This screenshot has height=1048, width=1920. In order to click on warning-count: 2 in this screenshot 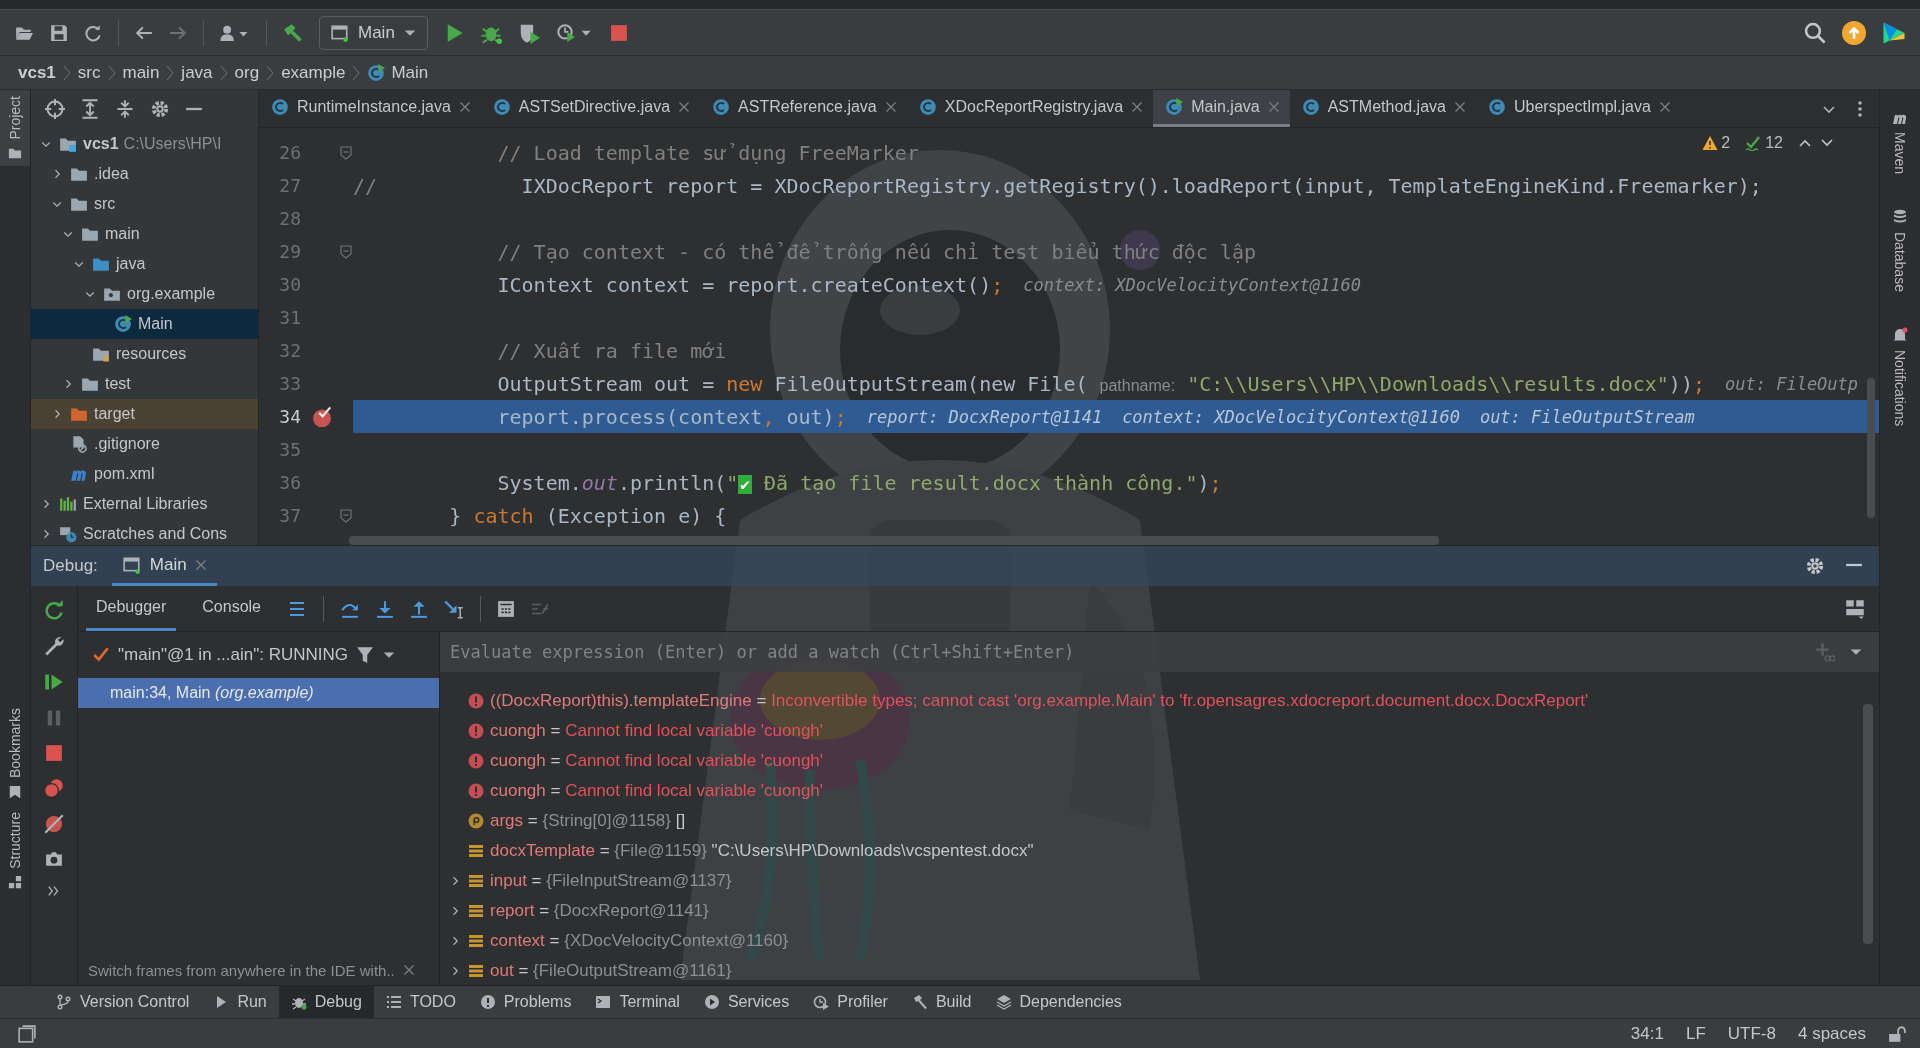, I will do `click(1716, 143)`.